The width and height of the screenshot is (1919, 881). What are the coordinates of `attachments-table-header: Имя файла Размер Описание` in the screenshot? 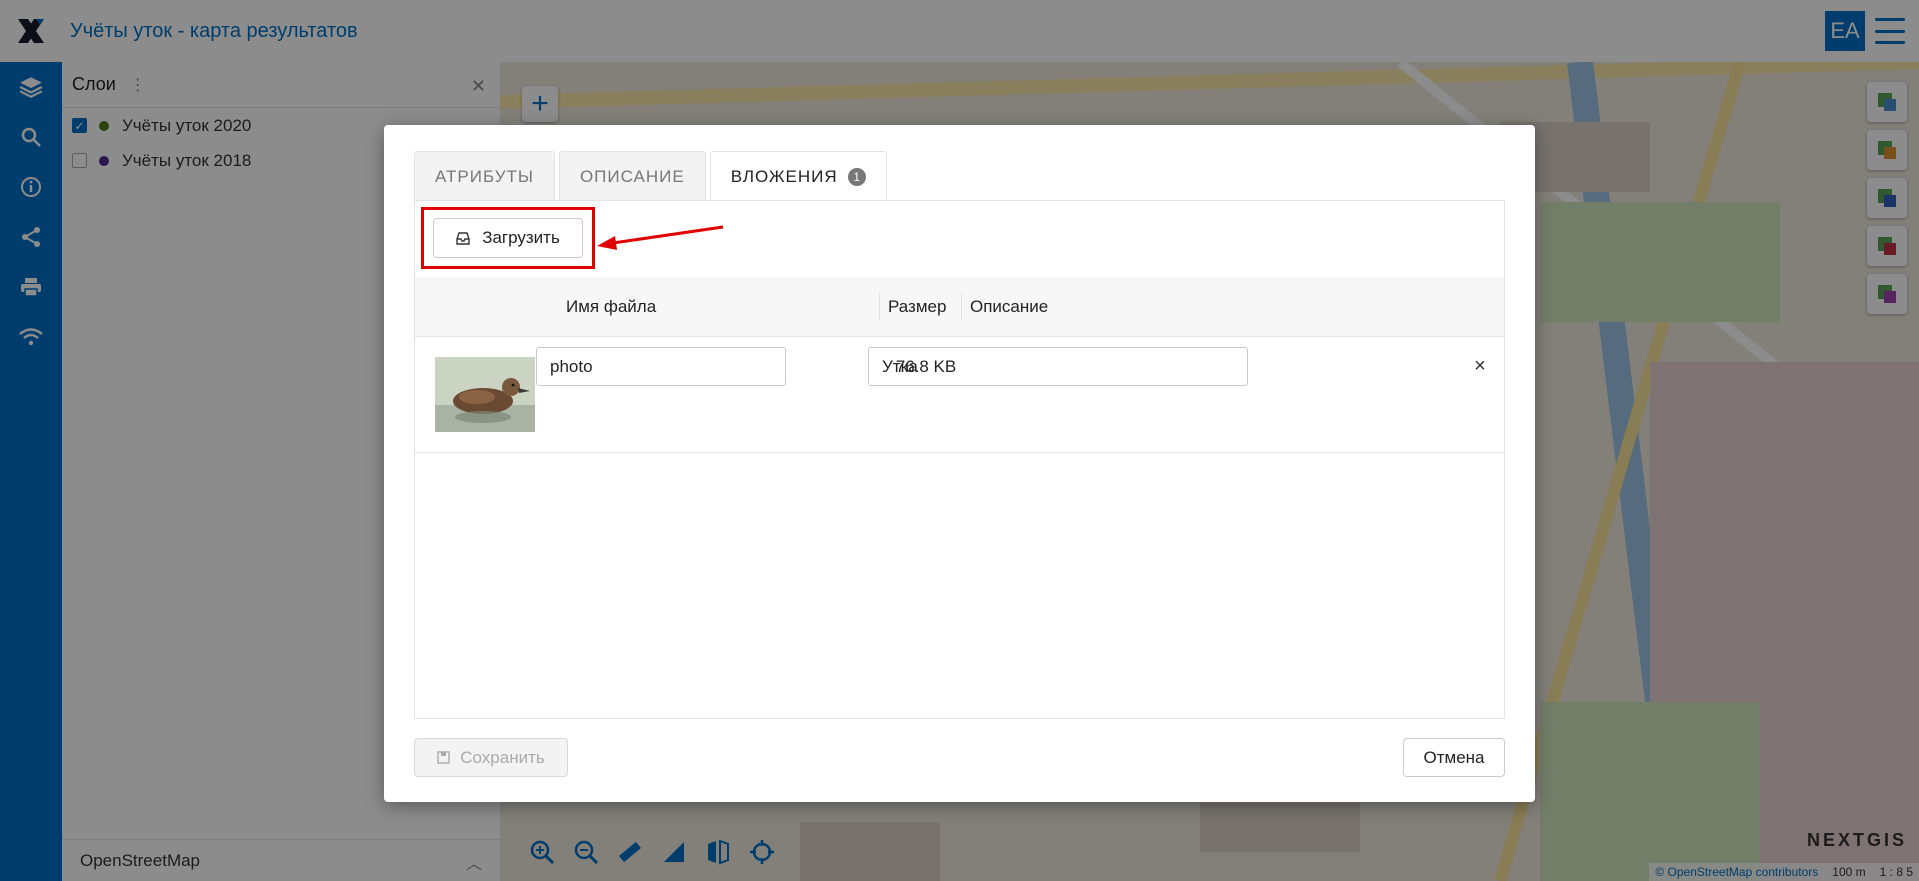 It's located at (959, 307).